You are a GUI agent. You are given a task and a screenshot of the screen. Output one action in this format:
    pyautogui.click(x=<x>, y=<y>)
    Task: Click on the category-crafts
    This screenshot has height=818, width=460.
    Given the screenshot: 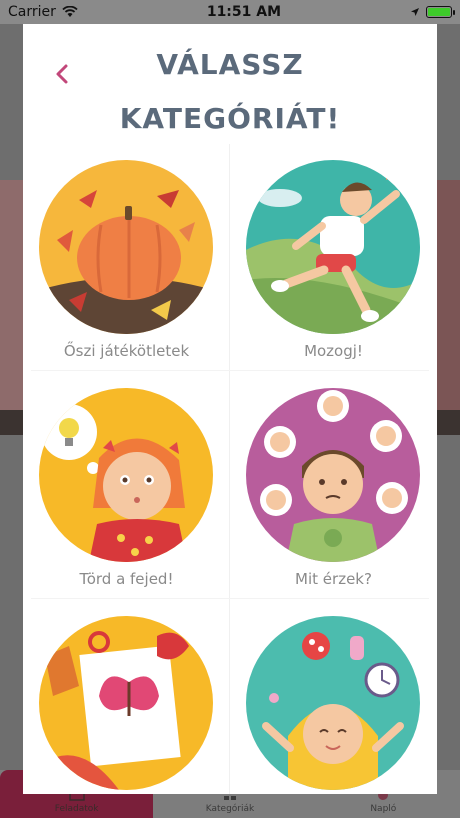 What is the action you would take?
    pyautogui.click(x=126, y=697)
    